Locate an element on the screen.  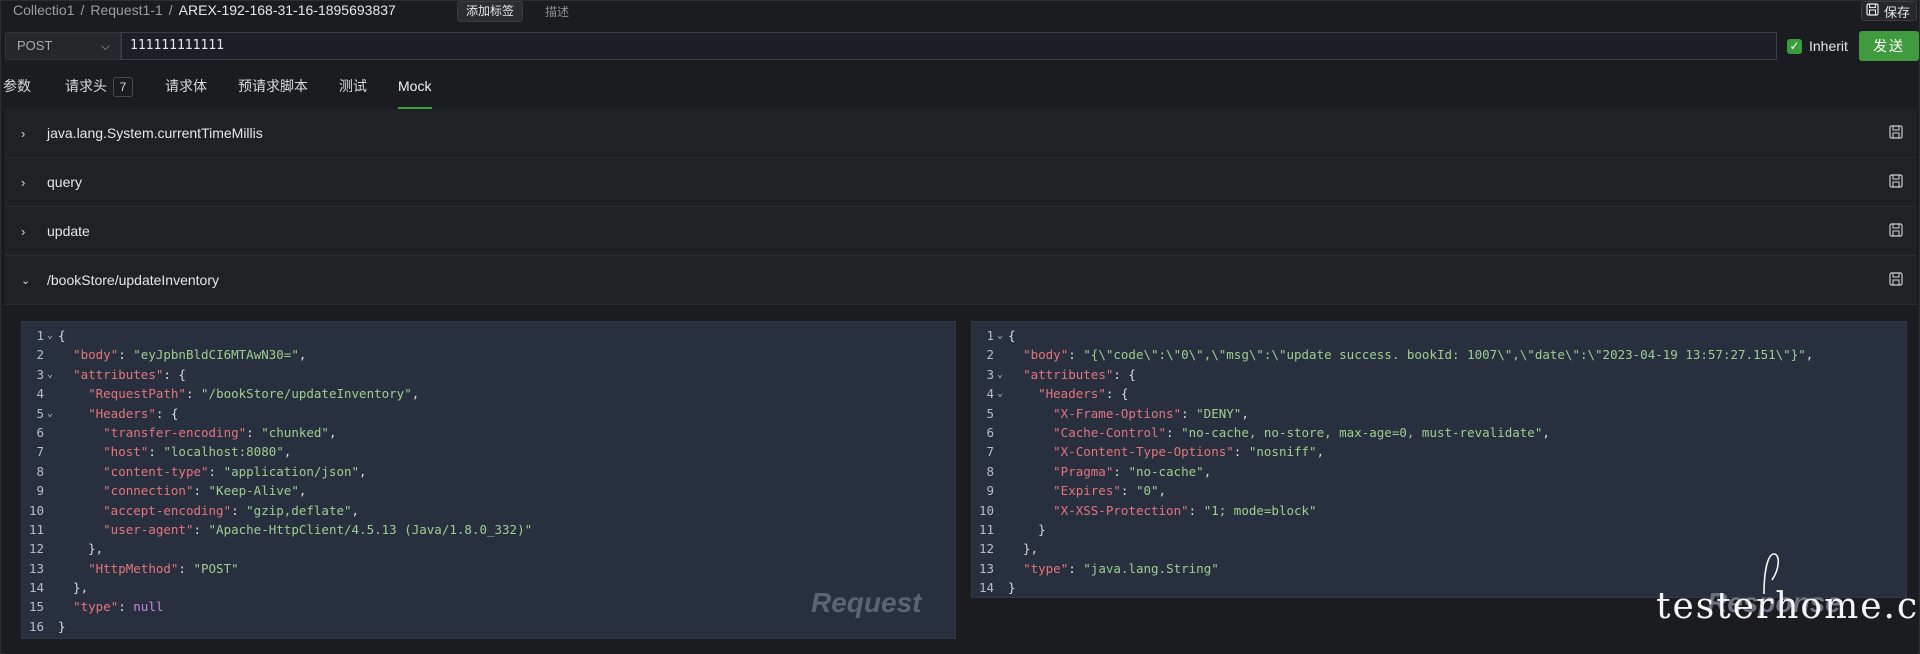
inherit-label: Inherit is located at coordinates (1828, 46).